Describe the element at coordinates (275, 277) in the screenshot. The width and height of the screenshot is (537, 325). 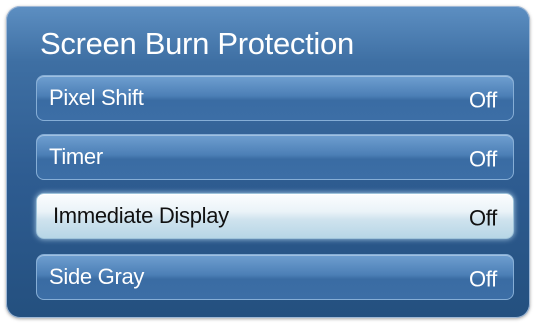
I see `menu-item-side-gray: Side Gray Off` at that location.